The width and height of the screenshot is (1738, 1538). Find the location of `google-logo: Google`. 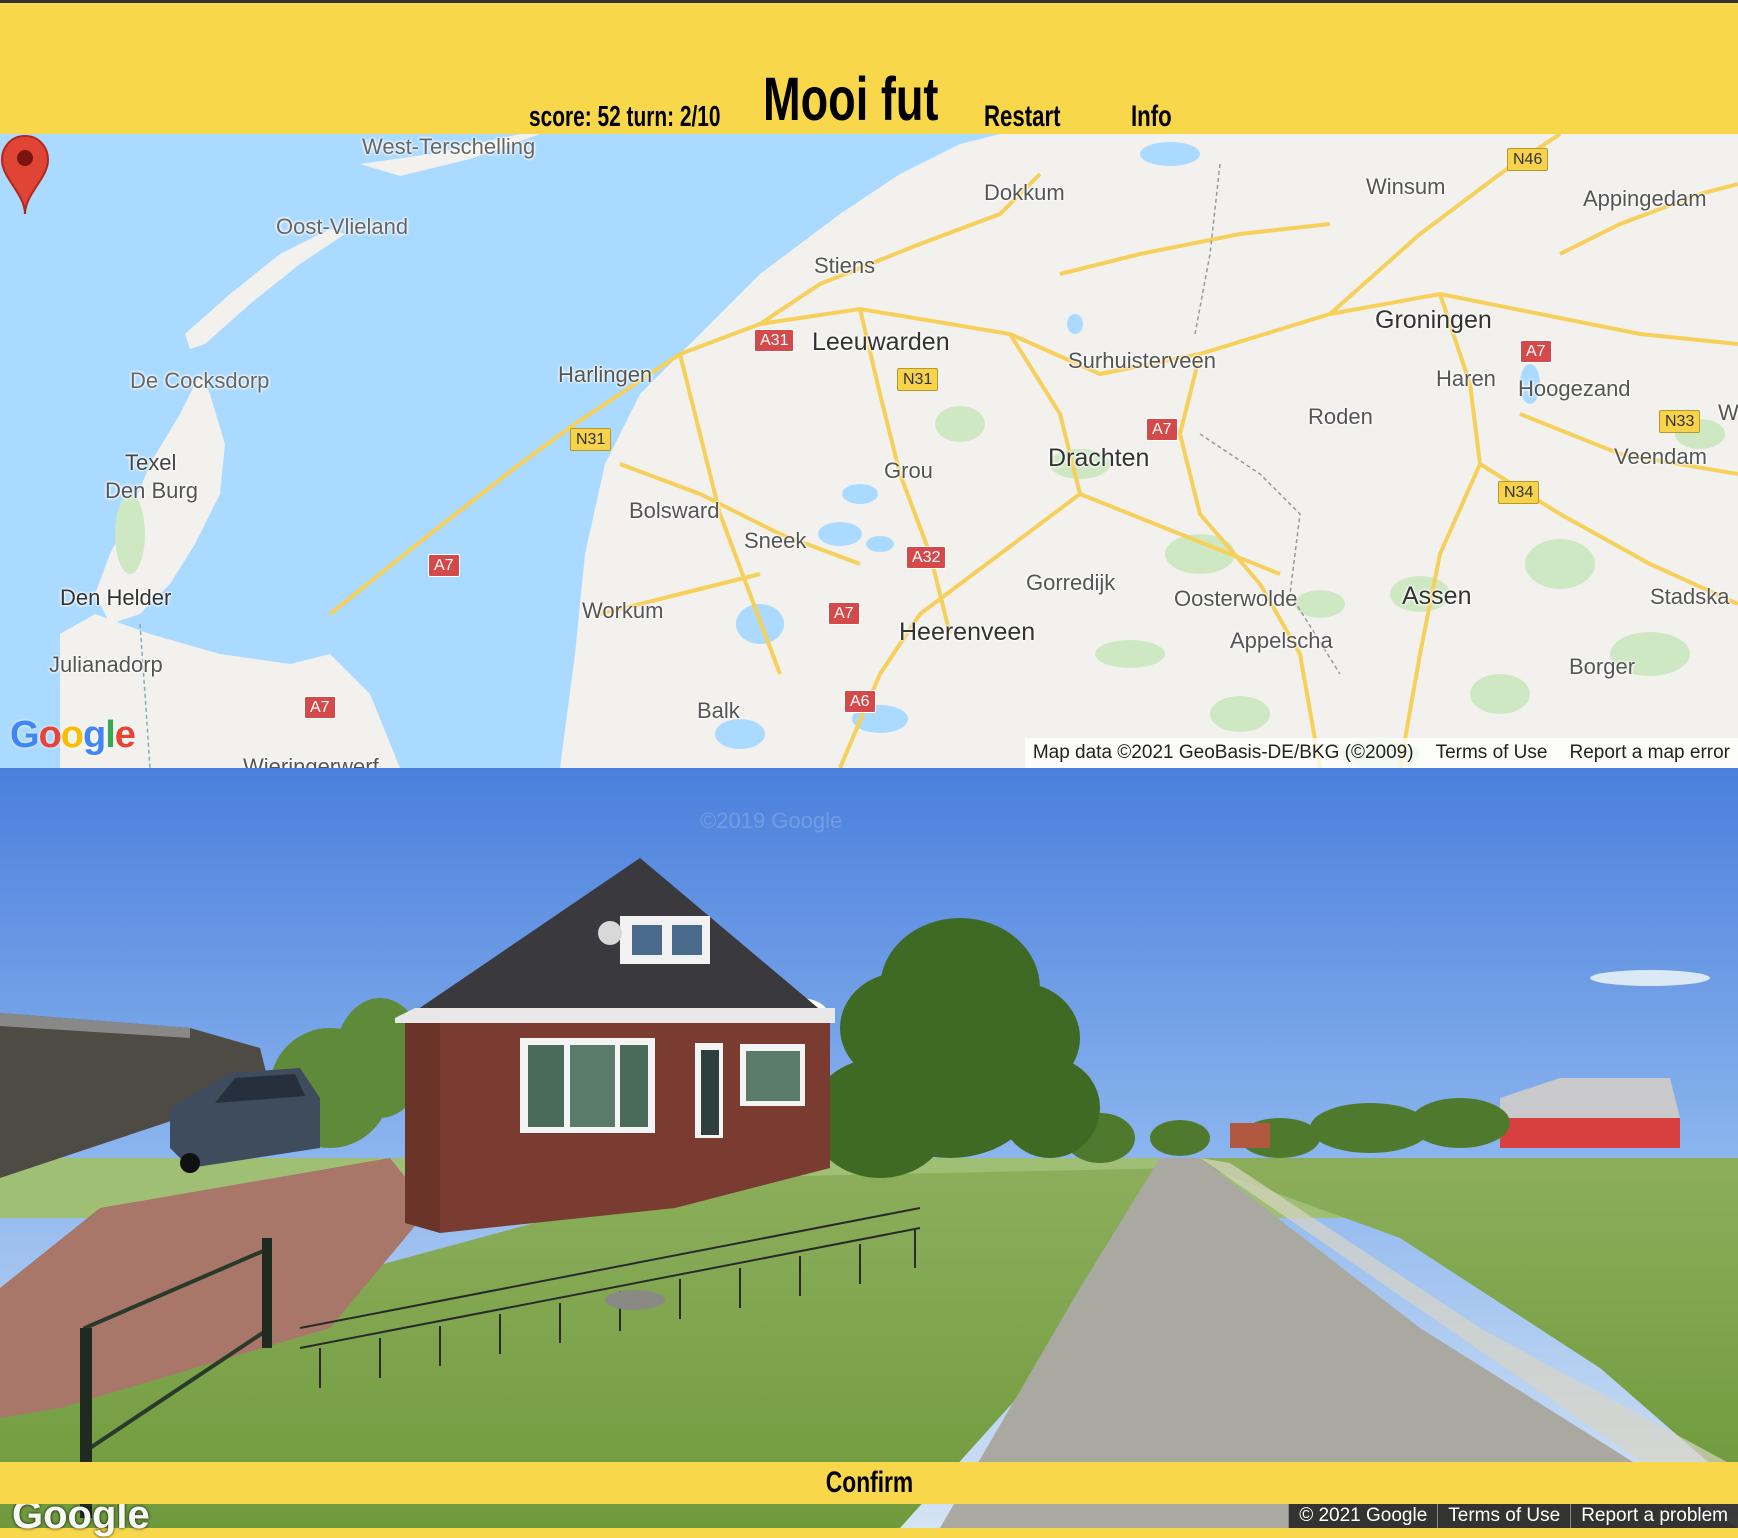

google-logo: Google is located at coordinates (73, 735).